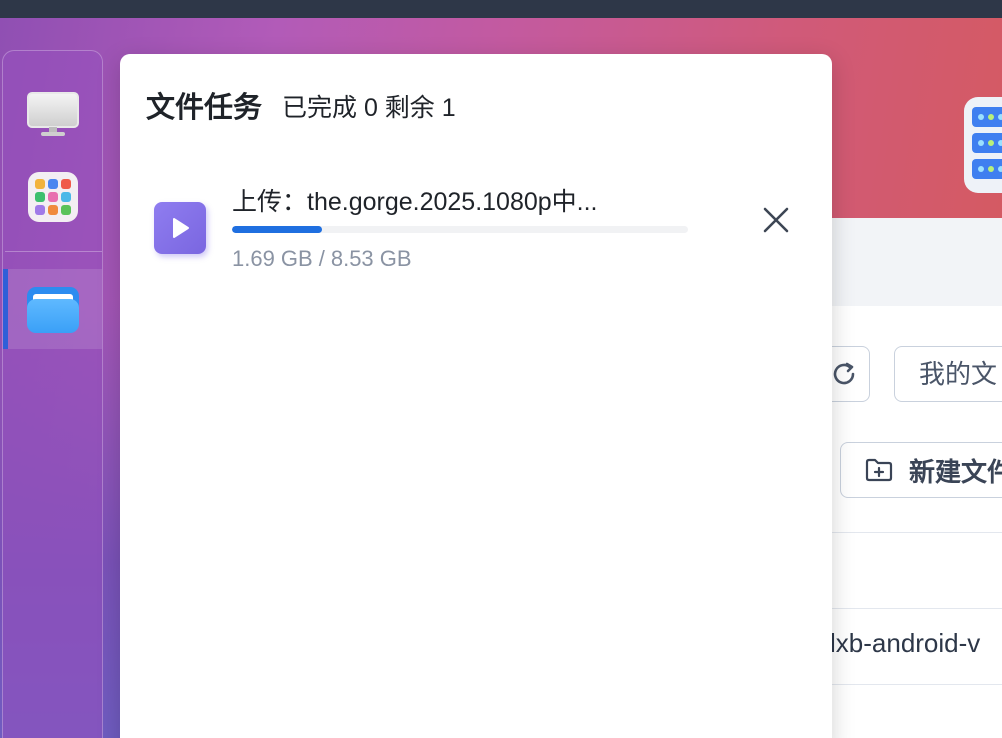 This screenshot has height=738, width=1002. Describe the element at coordinates (983, 145) in the screenshot. I see `server-app-icon` at that location.